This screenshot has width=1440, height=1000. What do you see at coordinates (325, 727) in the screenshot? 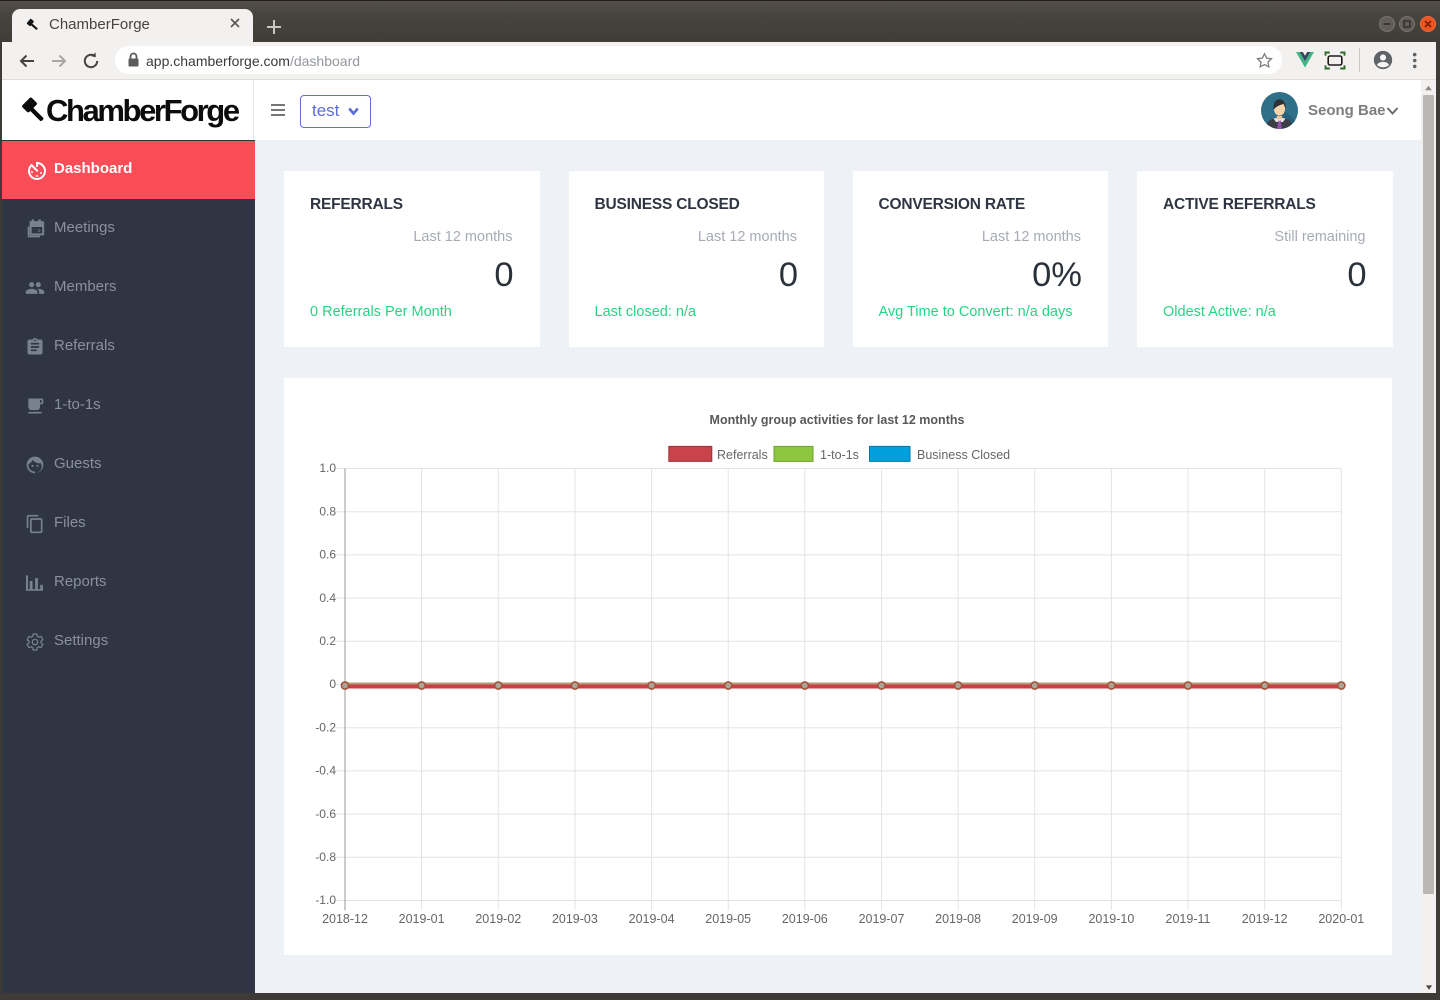
I see `svg-text: -0.2` at bounding box center [325, 727].